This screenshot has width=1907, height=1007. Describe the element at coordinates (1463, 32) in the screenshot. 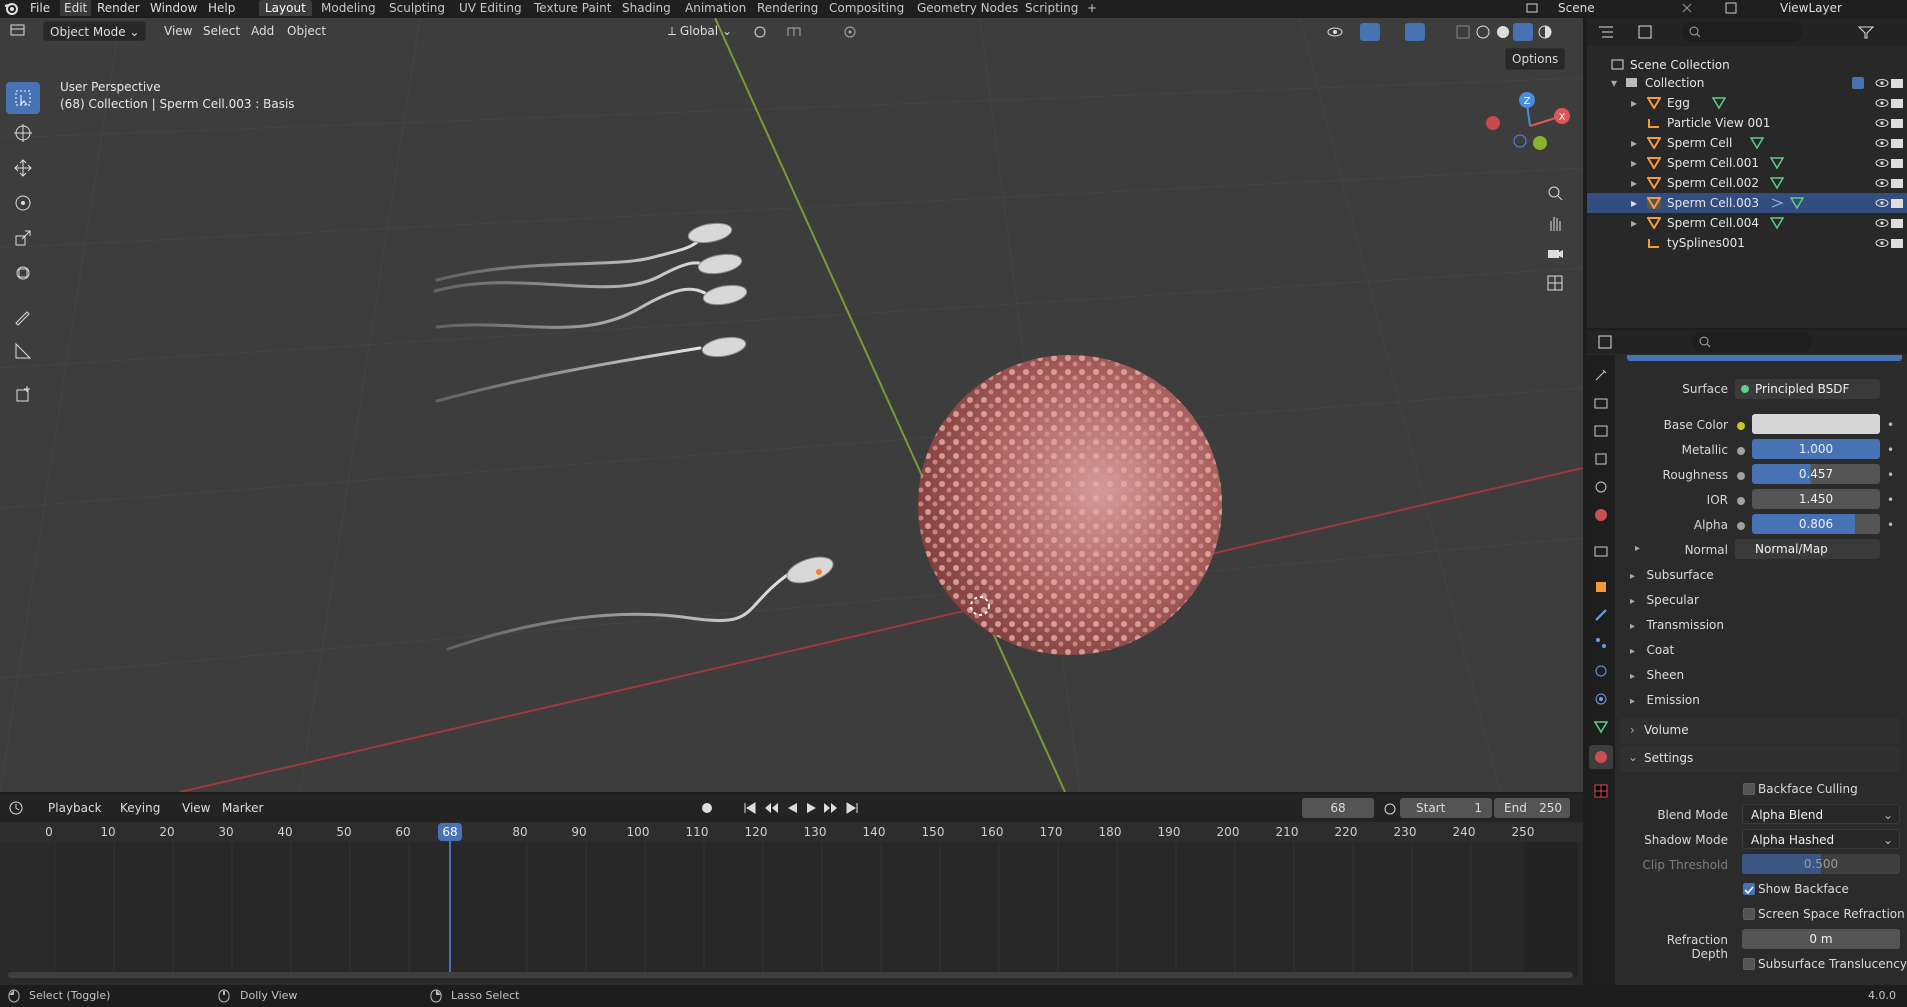

I see `xray-icon` at that location.